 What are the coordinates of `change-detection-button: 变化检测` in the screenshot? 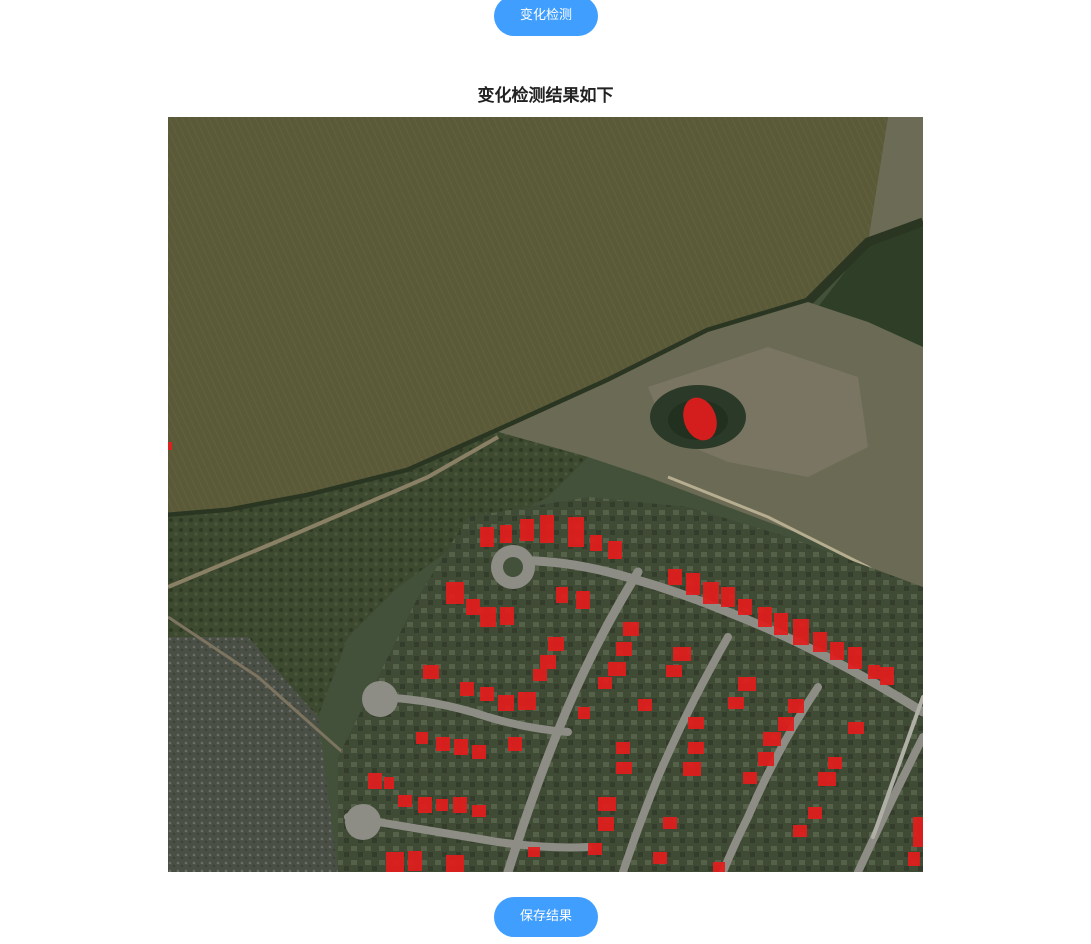 It's located at (546, 18).